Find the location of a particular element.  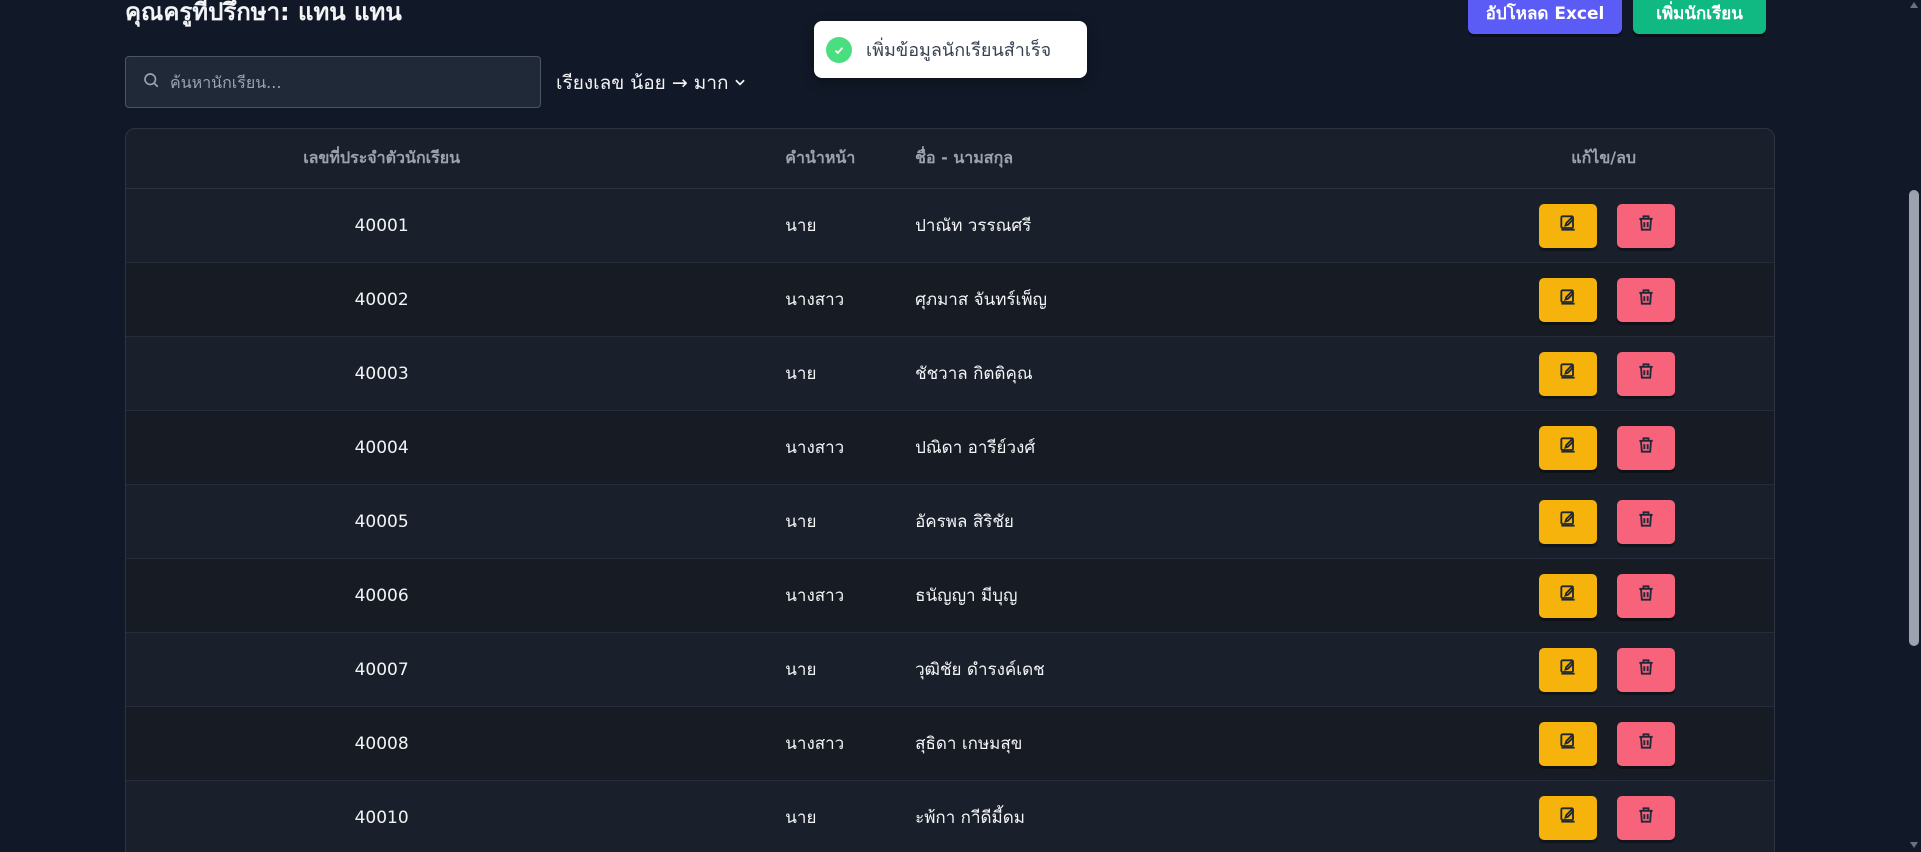

column-header-id: เลขที่ประจำตัวนักเรียน is located at coordinates (381, 158).